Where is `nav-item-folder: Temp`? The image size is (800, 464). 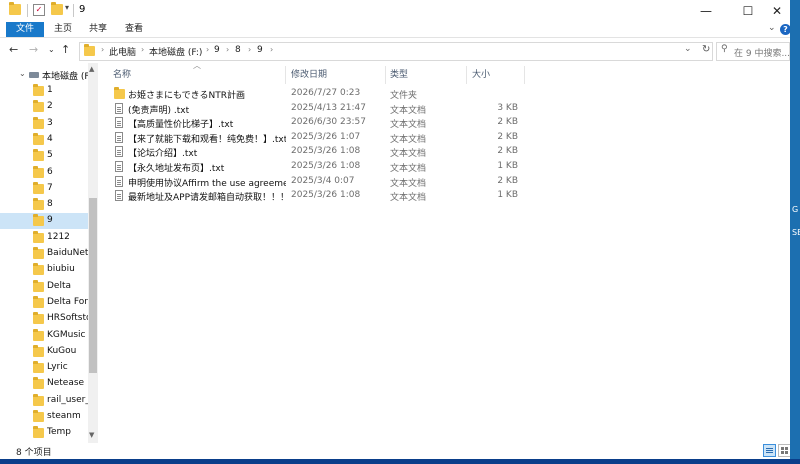 nav-item-folder: Temp is located at coordinates (44, 433).